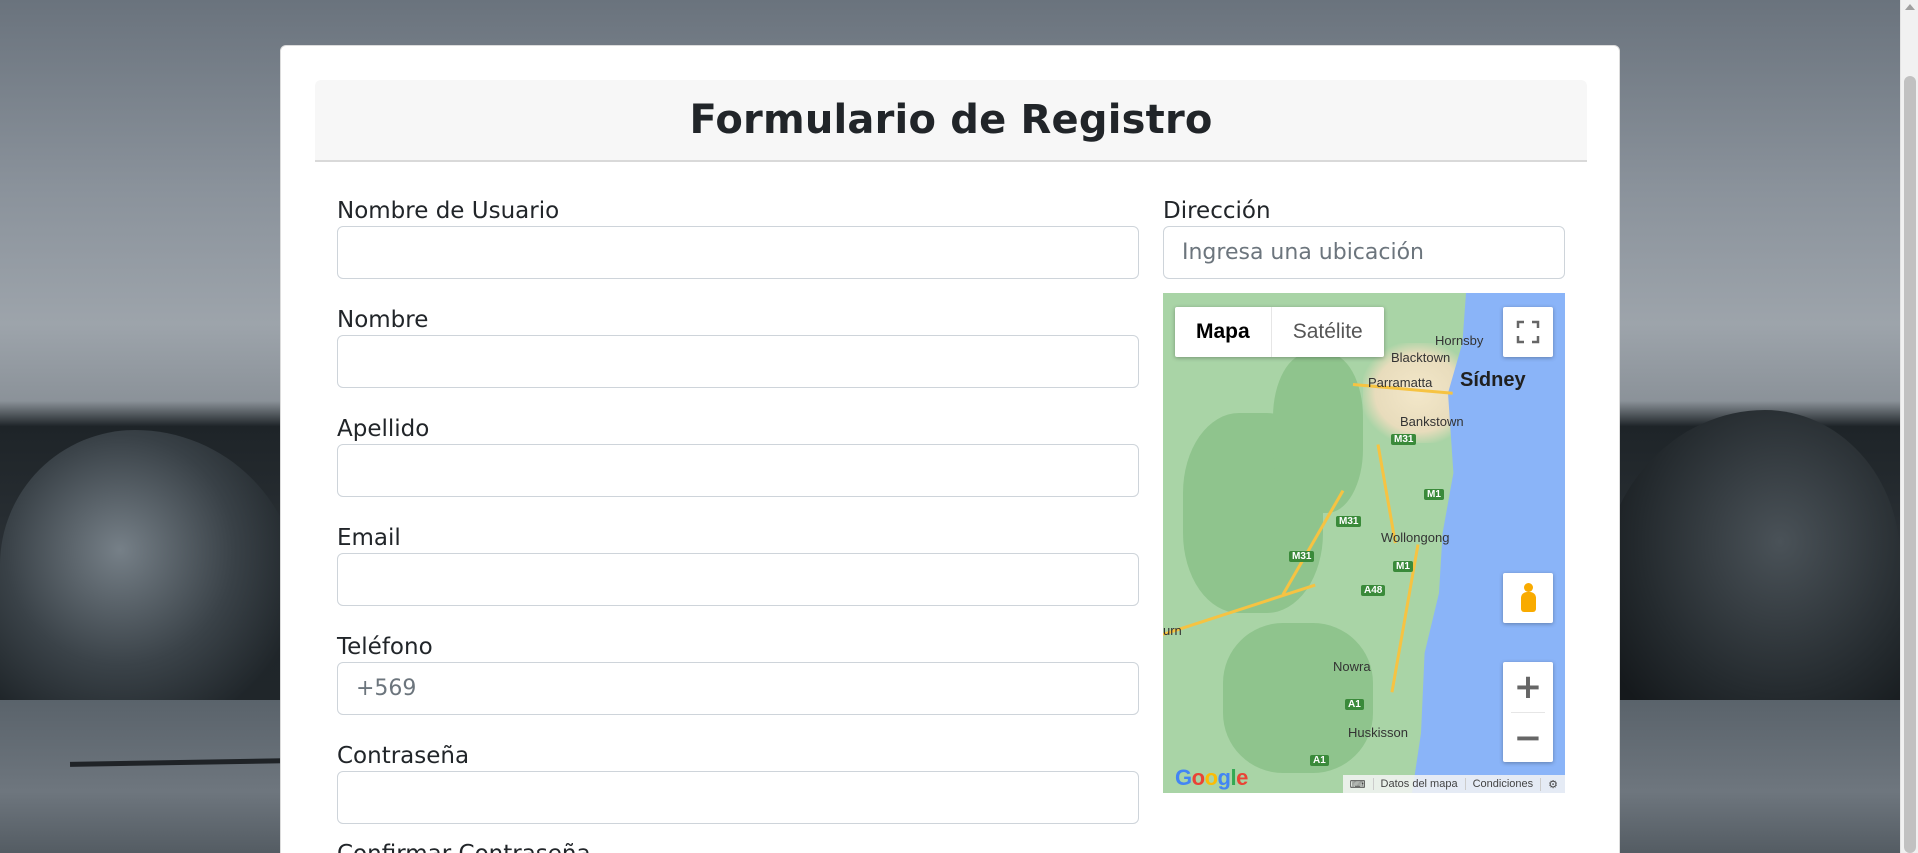 The image size is (1918, 853). What do you see at coordinates (150, 580) in the screenshot?
I see `background-trees-left` at bounding box center [150, 580].